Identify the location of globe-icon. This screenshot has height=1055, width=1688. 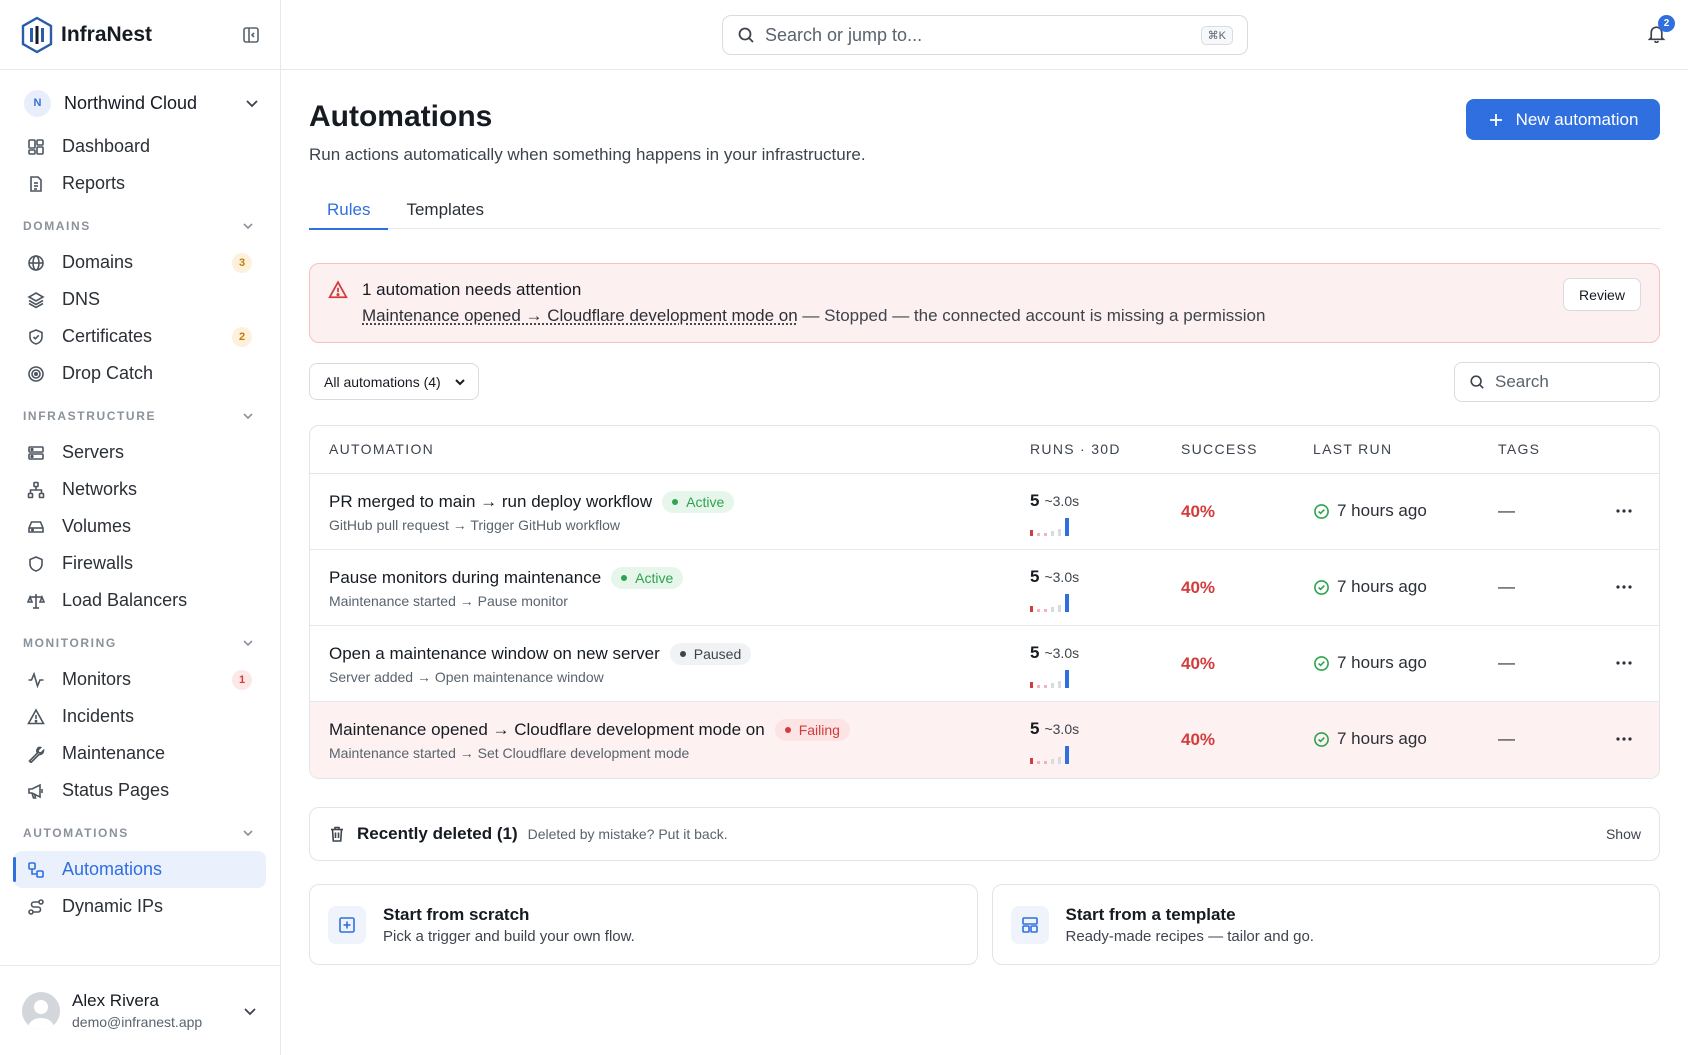
(36, 263).